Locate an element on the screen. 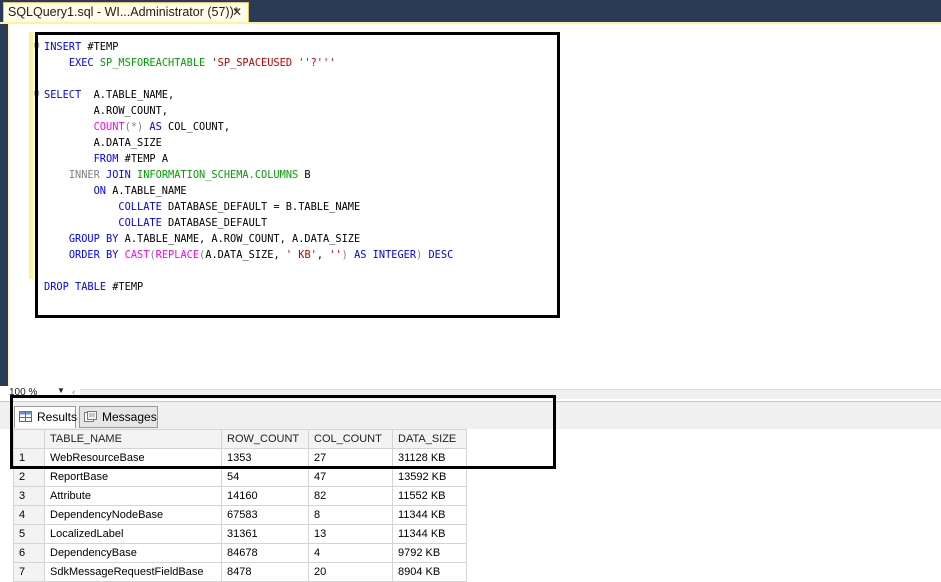  row-number: 2 is located at coordinates (29, 477).